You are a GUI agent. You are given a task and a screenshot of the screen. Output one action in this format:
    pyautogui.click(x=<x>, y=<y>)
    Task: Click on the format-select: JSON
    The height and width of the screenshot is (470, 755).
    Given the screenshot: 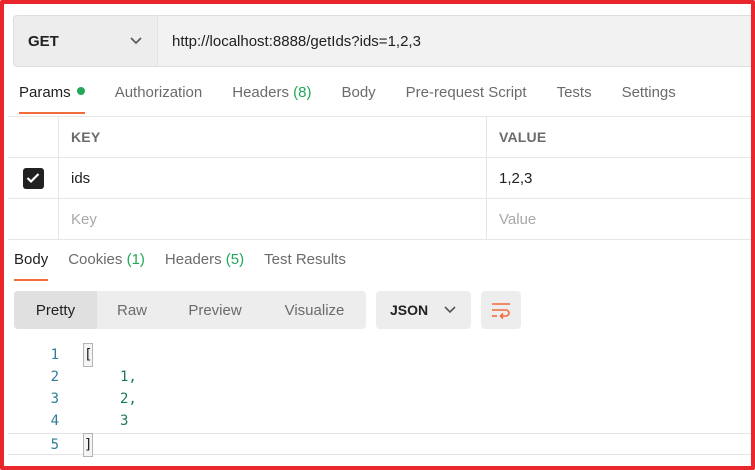 What is the action you would take?
    pyautogui.click(x=423, y=310)
    